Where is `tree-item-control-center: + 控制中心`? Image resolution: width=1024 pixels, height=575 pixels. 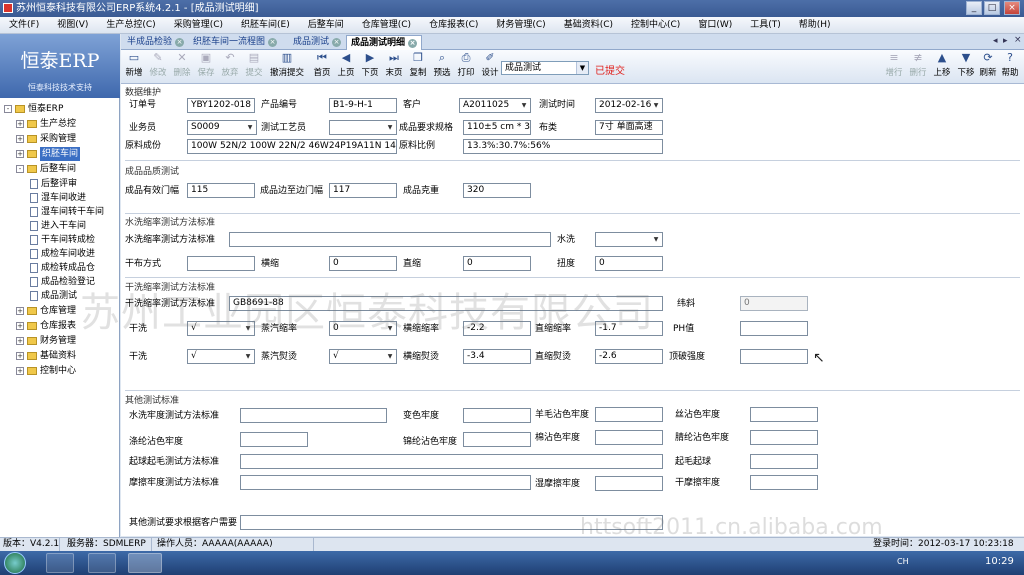 tree-item-control-center: + 控制中心 is located at coordinates (46, 371).